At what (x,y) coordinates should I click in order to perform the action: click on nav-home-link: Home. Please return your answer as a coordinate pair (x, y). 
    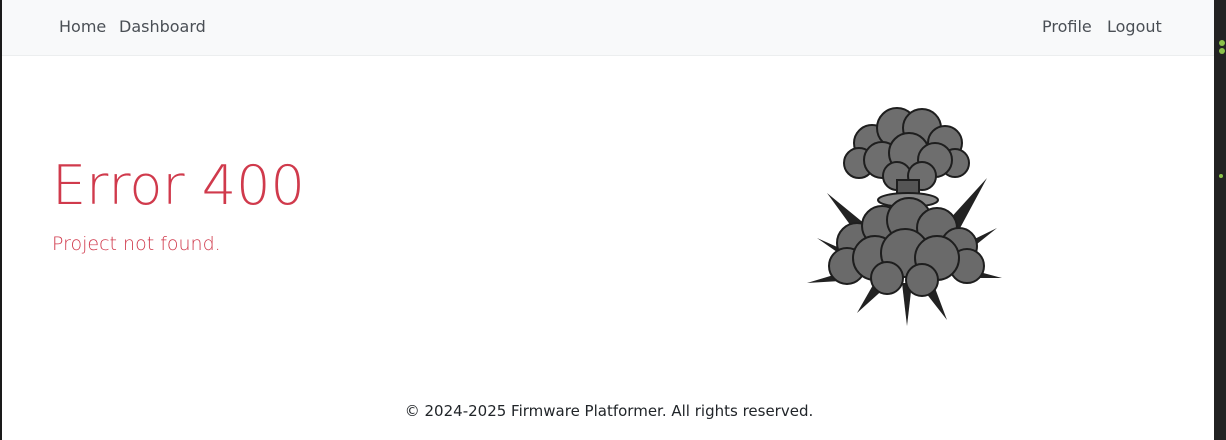
    Looking at the image, I should click on (82, 26).